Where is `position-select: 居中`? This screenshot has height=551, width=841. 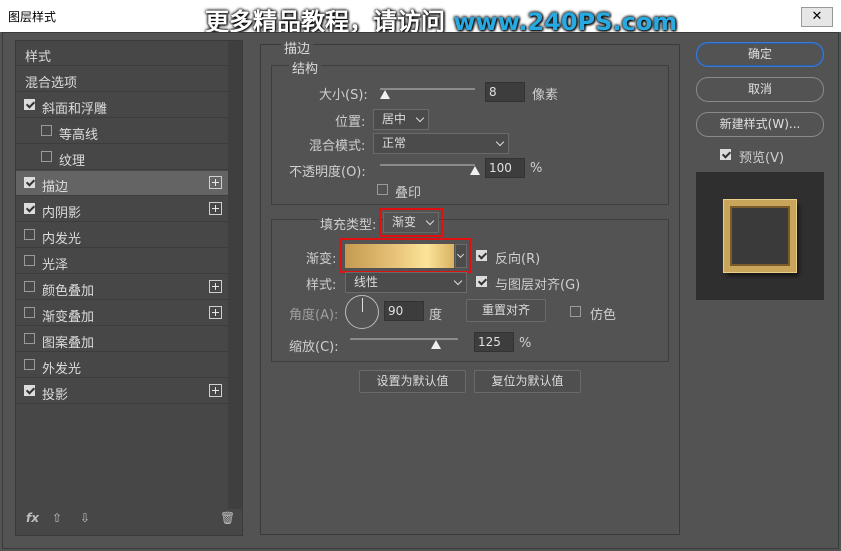 position-select: 居中 is located at coordinates (401, 119).